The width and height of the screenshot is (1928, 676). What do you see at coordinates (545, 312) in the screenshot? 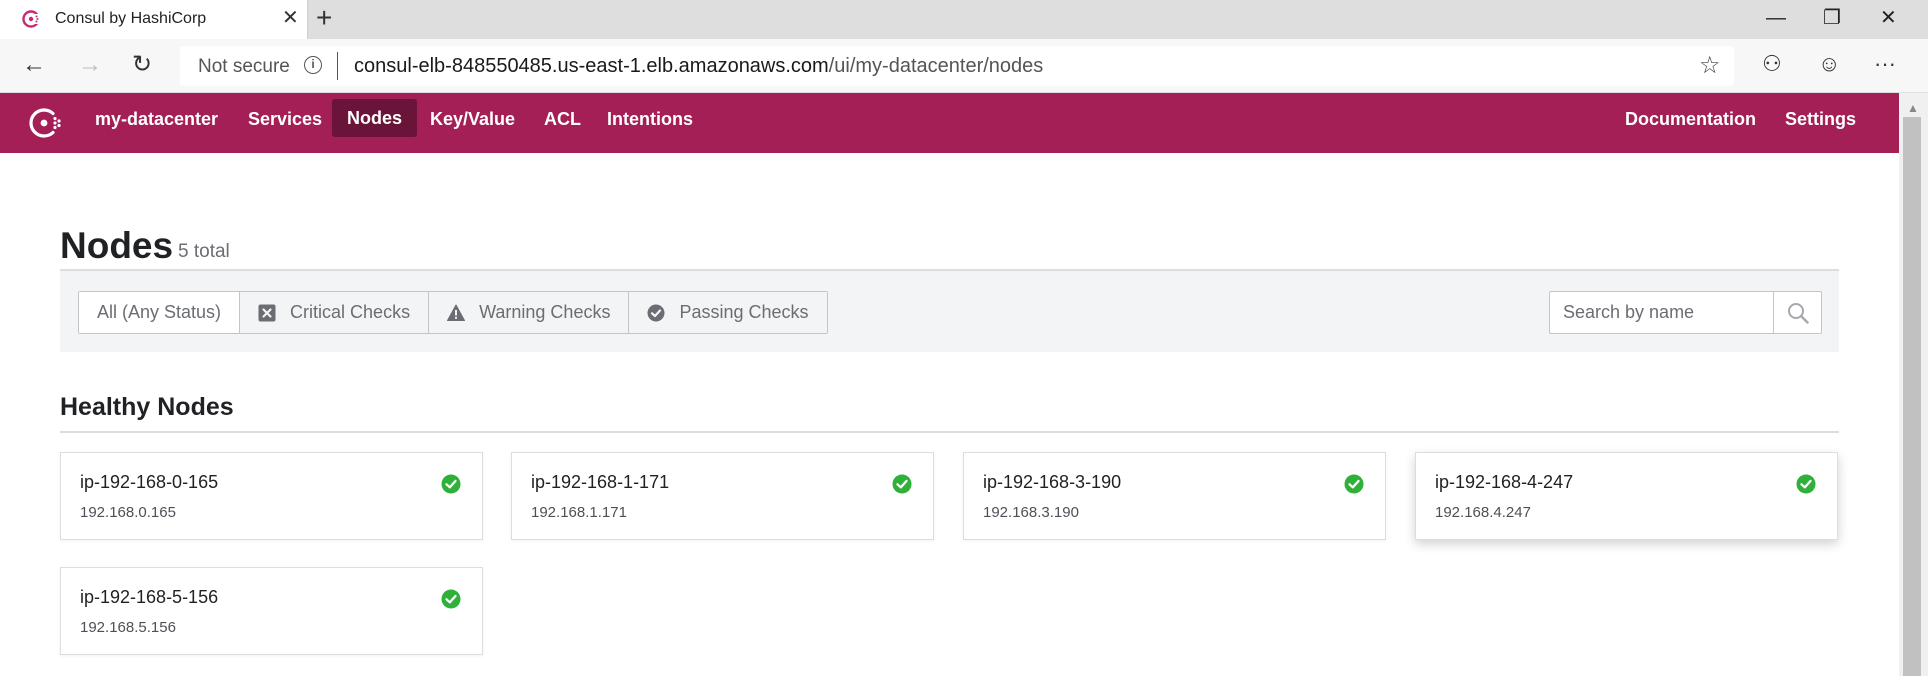
I see `filter-warning-label: Warning Checks` at bounding box center [545, 312].